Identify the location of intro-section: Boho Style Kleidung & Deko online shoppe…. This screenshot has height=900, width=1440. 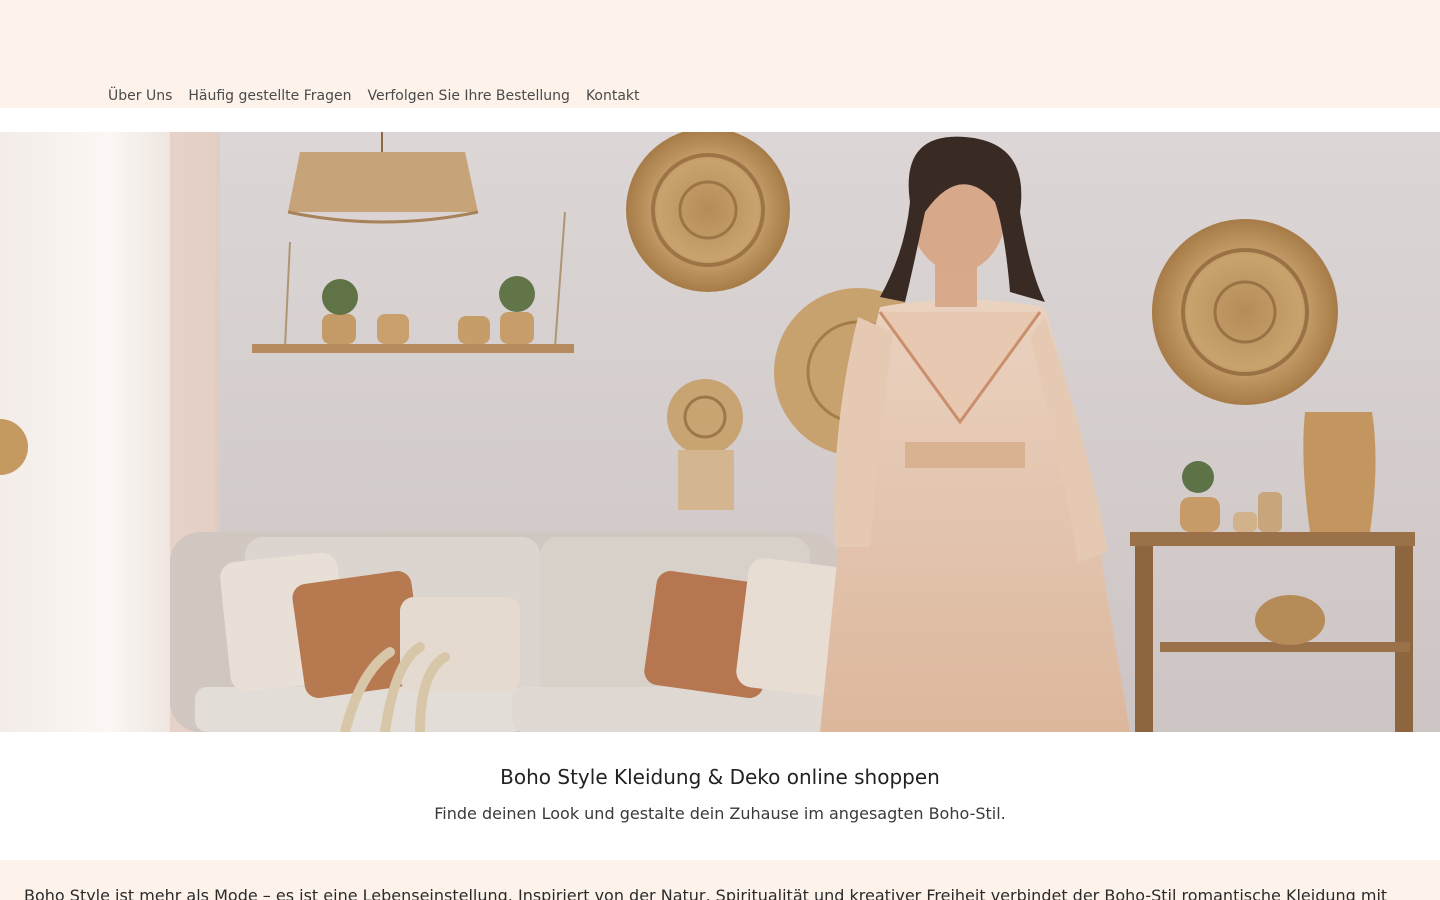
(720, 796).